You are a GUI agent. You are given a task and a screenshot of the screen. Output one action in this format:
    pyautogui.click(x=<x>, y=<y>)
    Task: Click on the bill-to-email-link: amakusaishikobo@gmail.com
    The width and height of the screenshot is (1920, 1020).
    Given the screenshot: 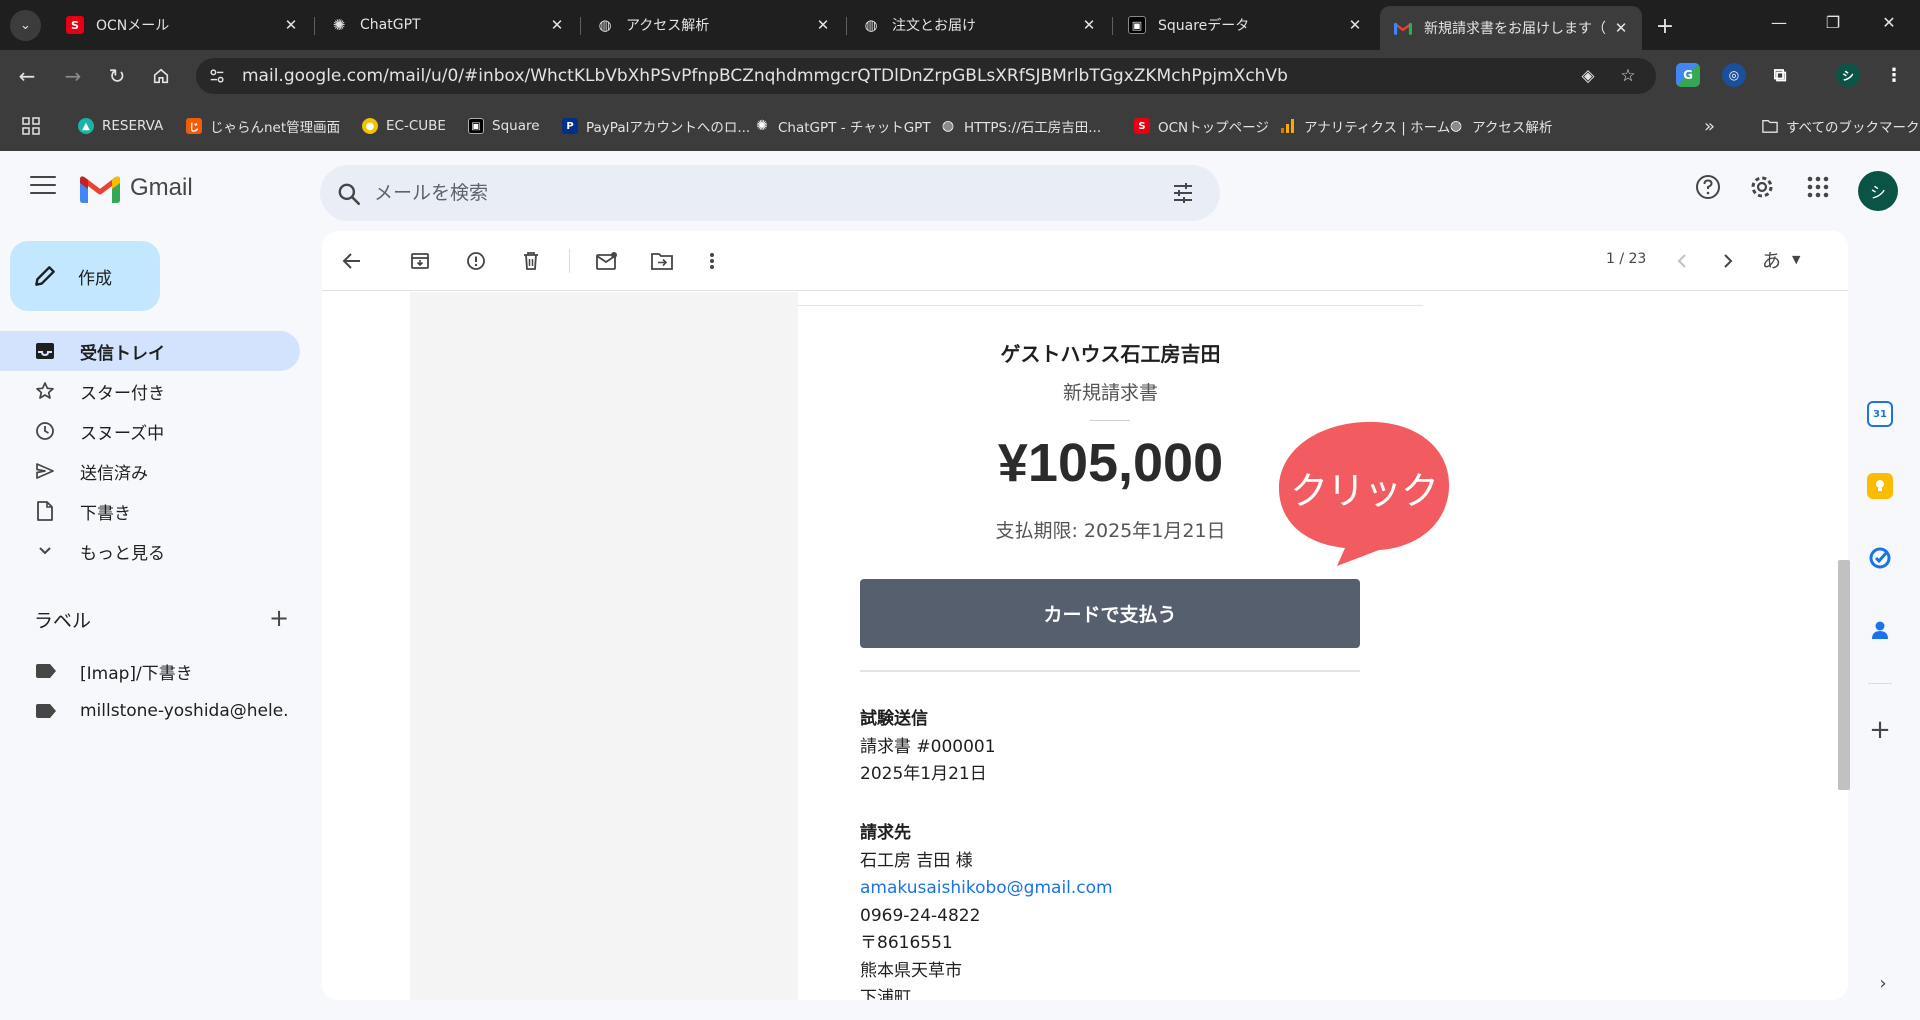 What is the action you would take?
    pyautogui.click(x=1110, y=889)
    